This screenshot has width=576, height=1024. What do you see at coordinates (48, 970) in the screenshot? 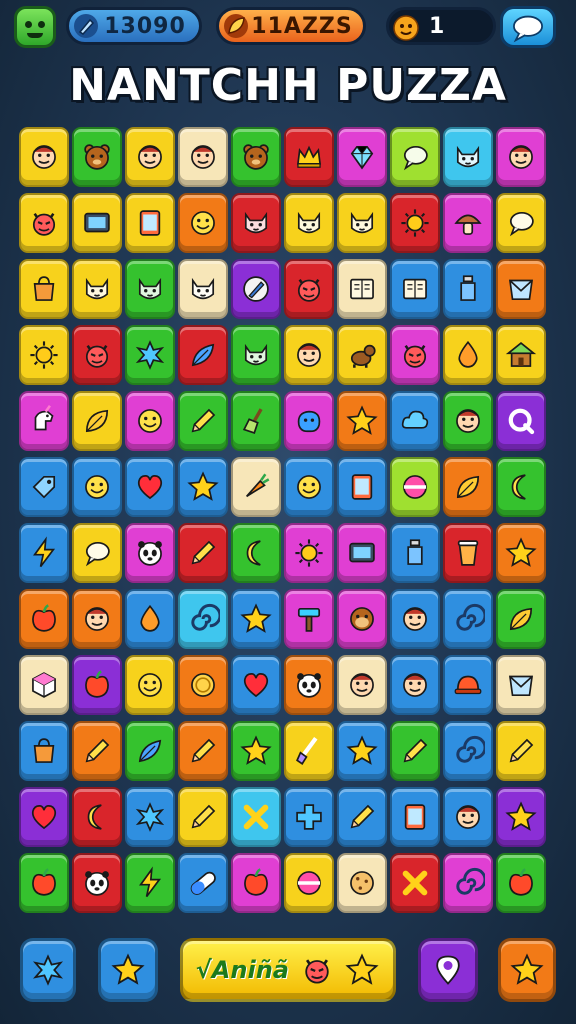
I see `booster-button-shuffle` at bounding box center [48, 970].